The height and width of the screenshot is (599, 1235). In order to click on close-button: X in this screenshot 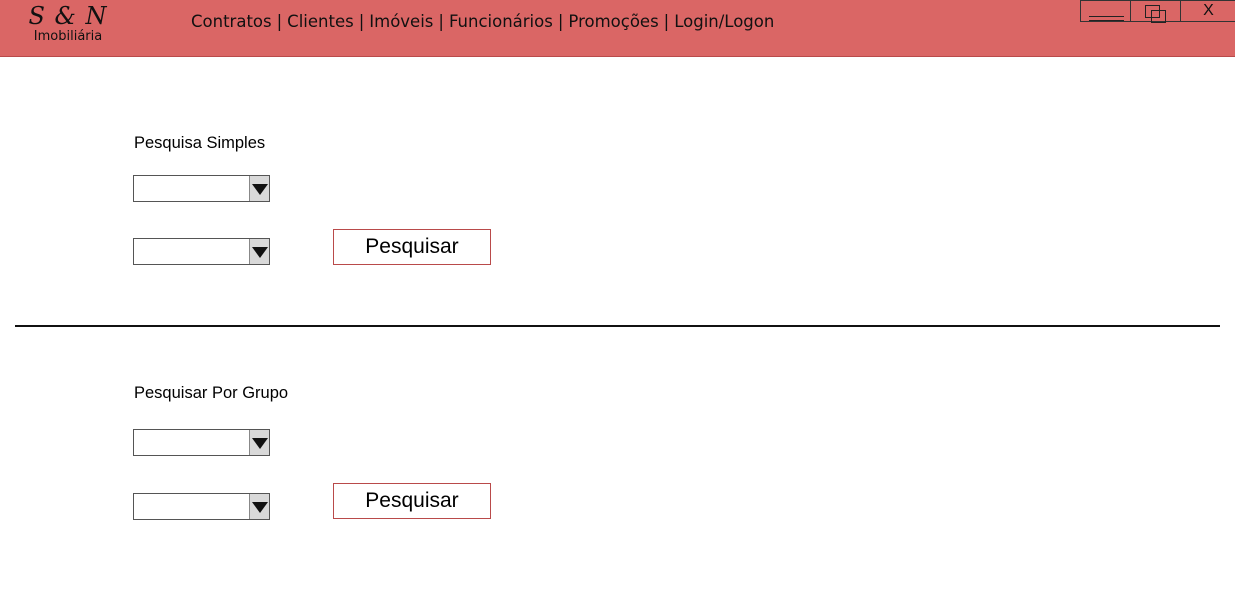, I will do `click(1207, 11)`.